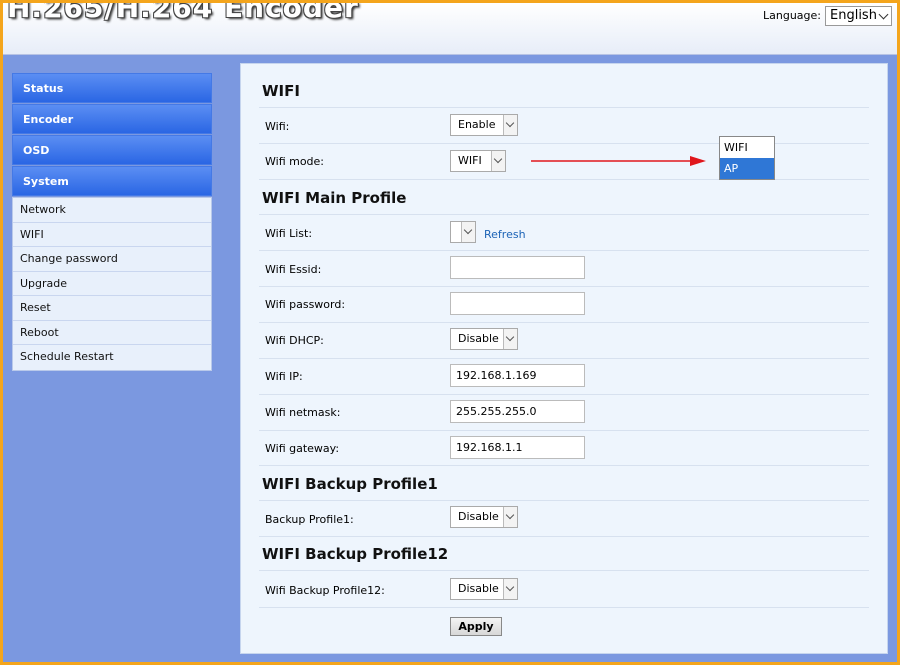  What do you see at coordinates (277, 126) in the screenshot?
I see `wifi-label: Wifi:` at bounding box center [277, 126].